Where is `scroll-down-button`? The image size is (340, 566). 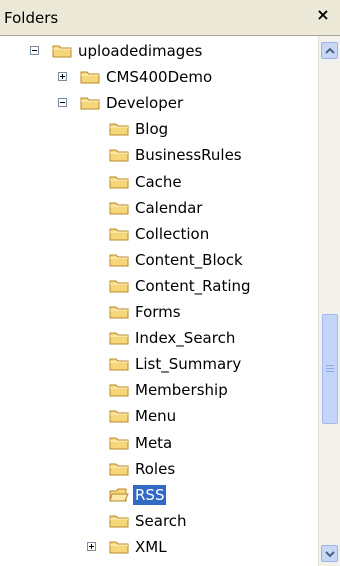
scroll-down-button is located at coordinates (329, 553).